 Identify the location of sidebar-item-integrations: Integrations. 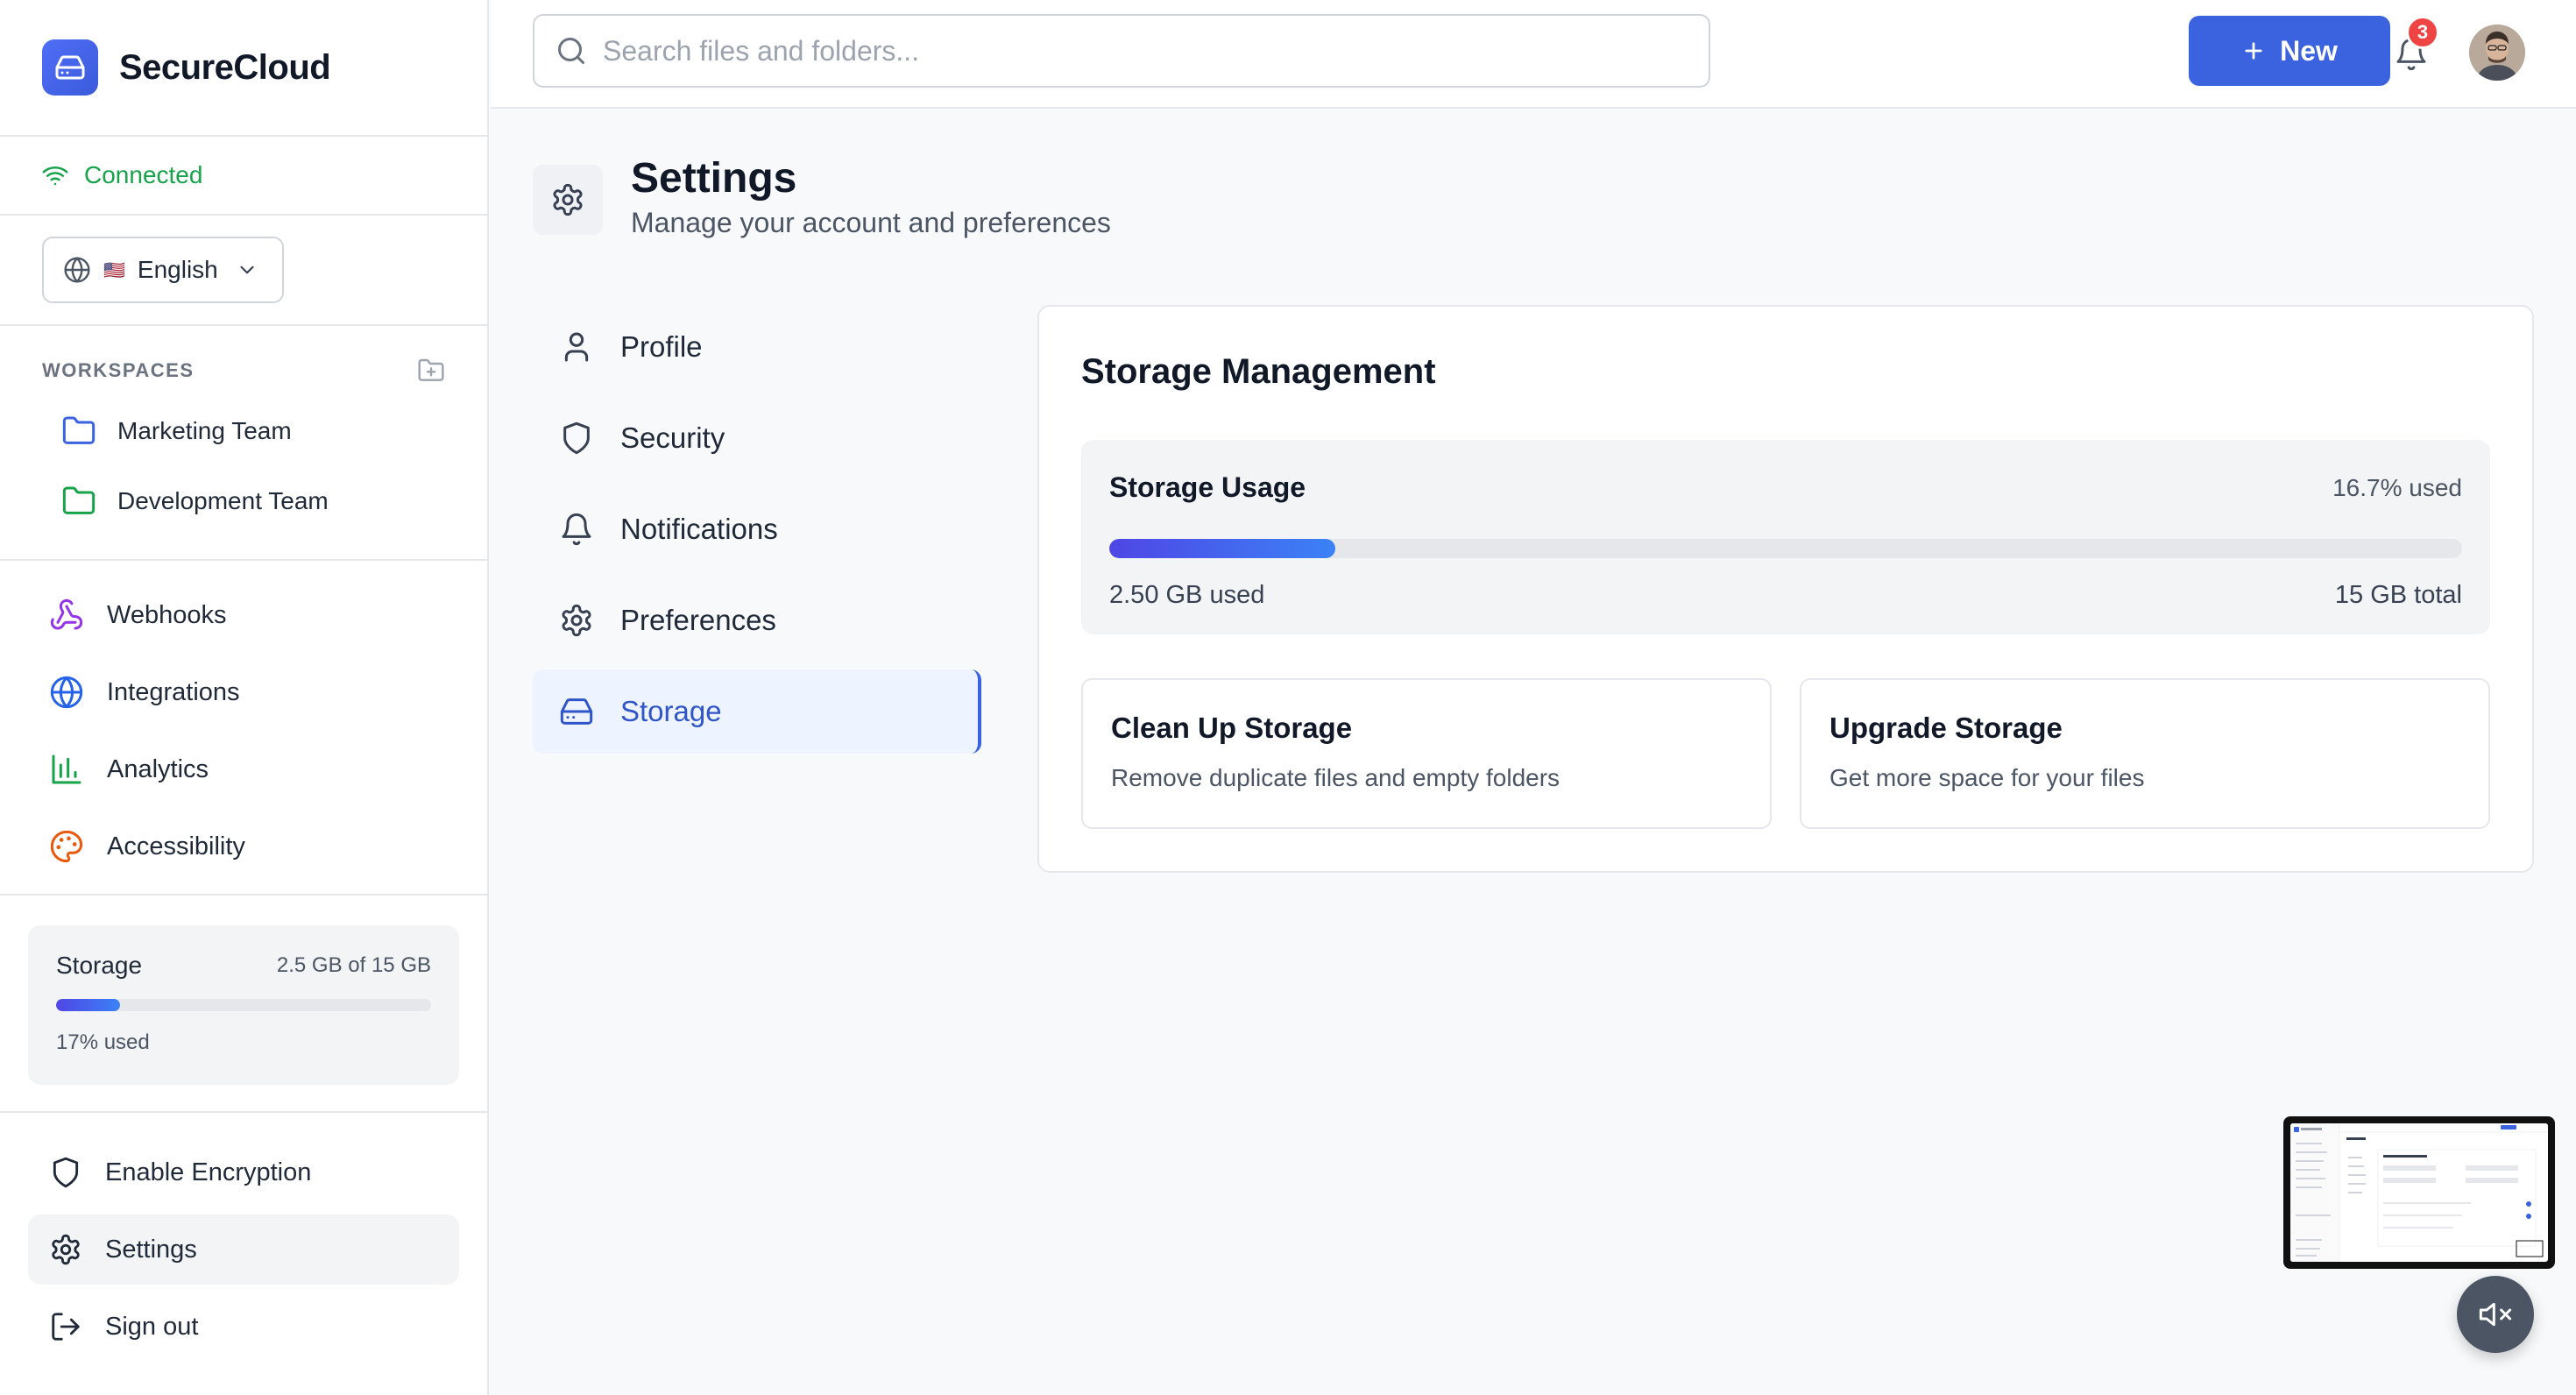
(243, 692).